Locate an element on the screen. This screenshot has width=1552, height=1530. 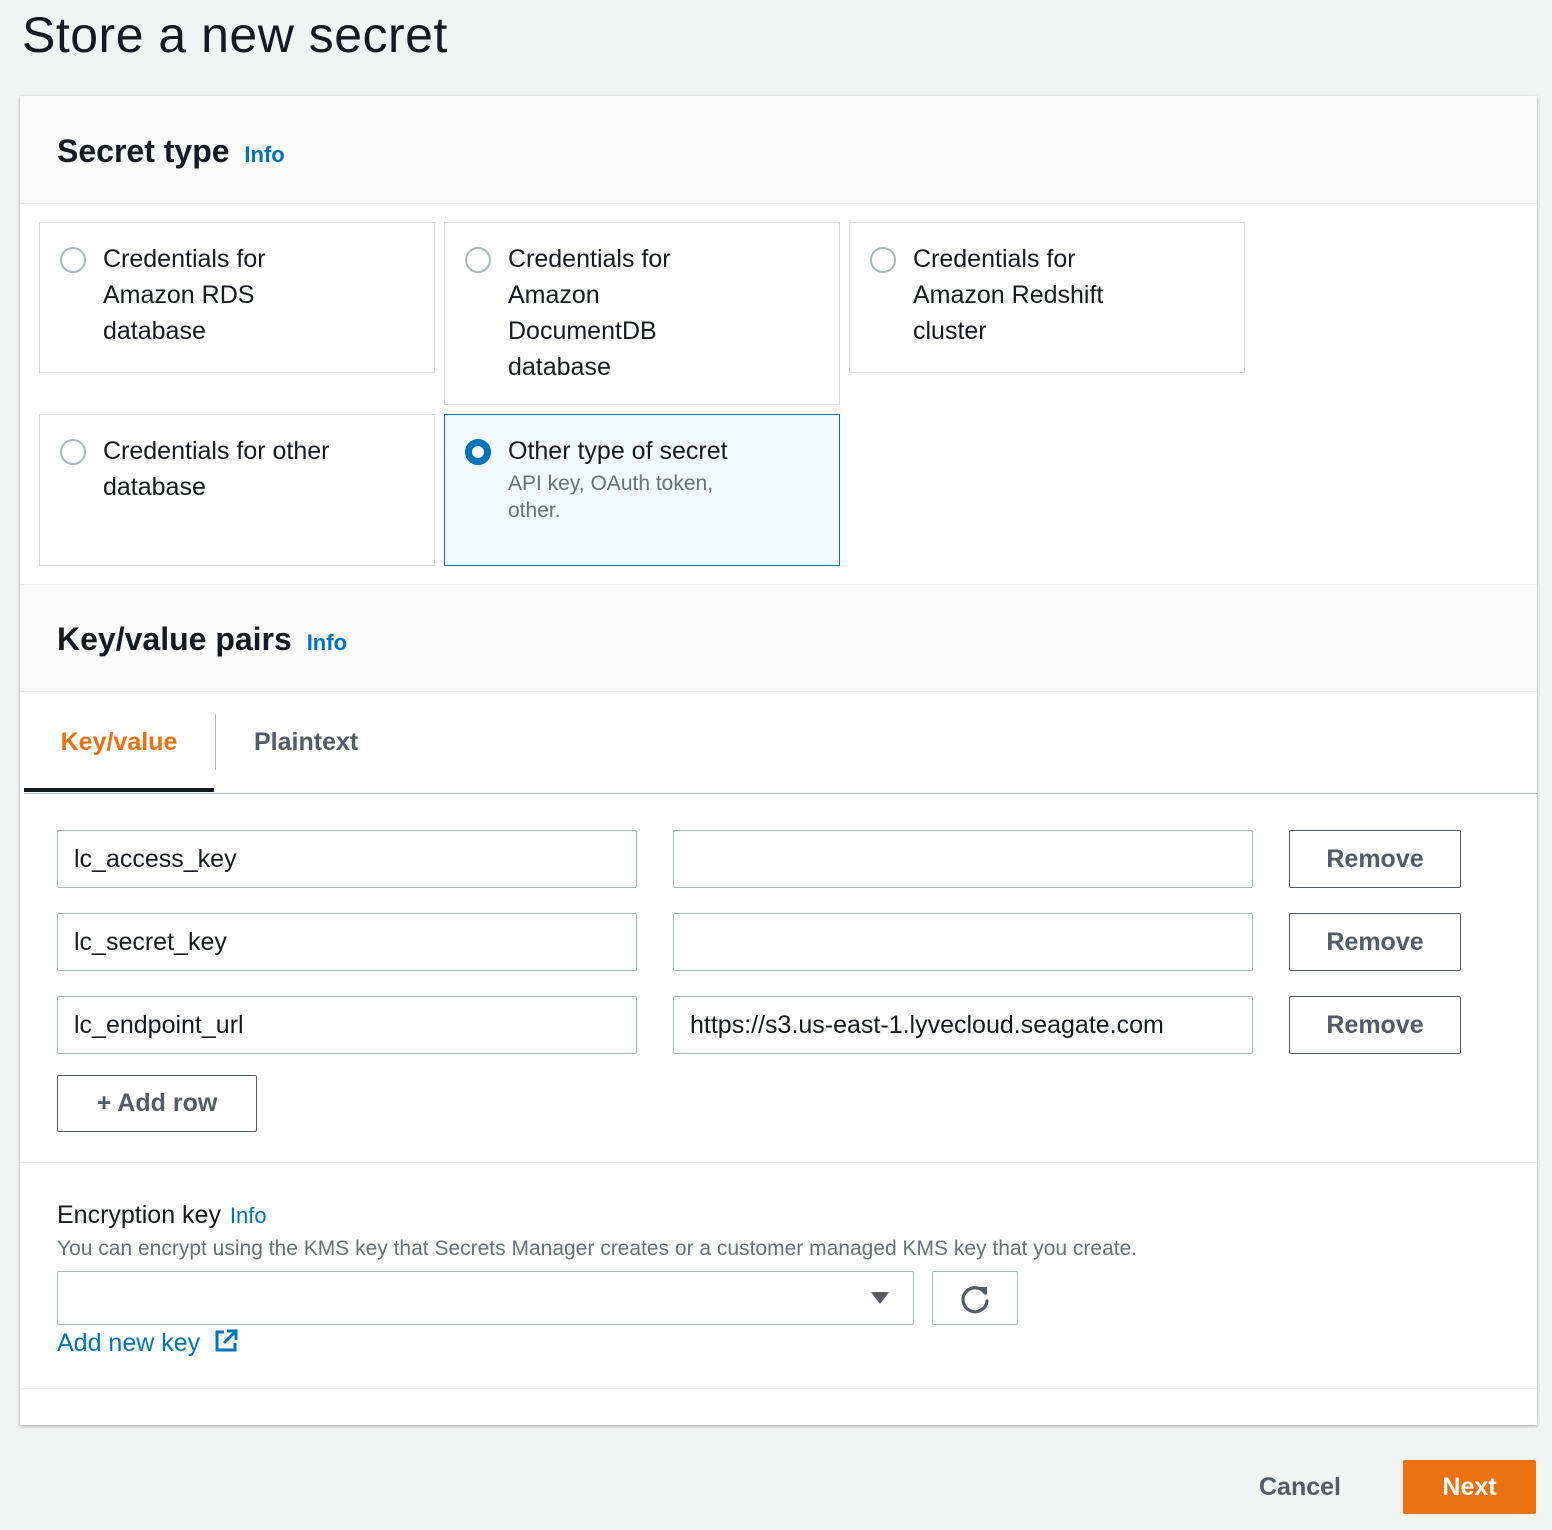
page-title: Store a new secret is located at coordinates (235, 35).